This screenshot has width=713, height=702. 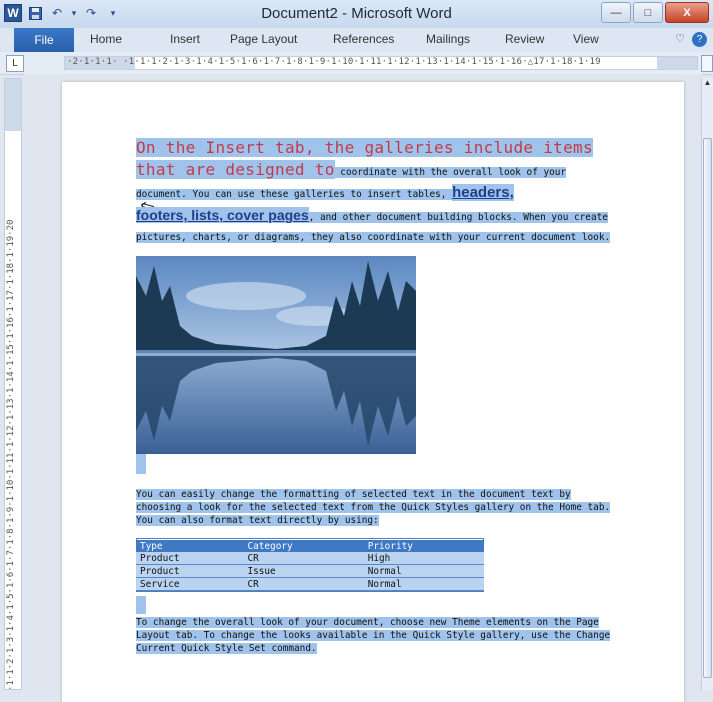 I want to click on table-header-row: Type Category Priority, so click(x=310, y=546).